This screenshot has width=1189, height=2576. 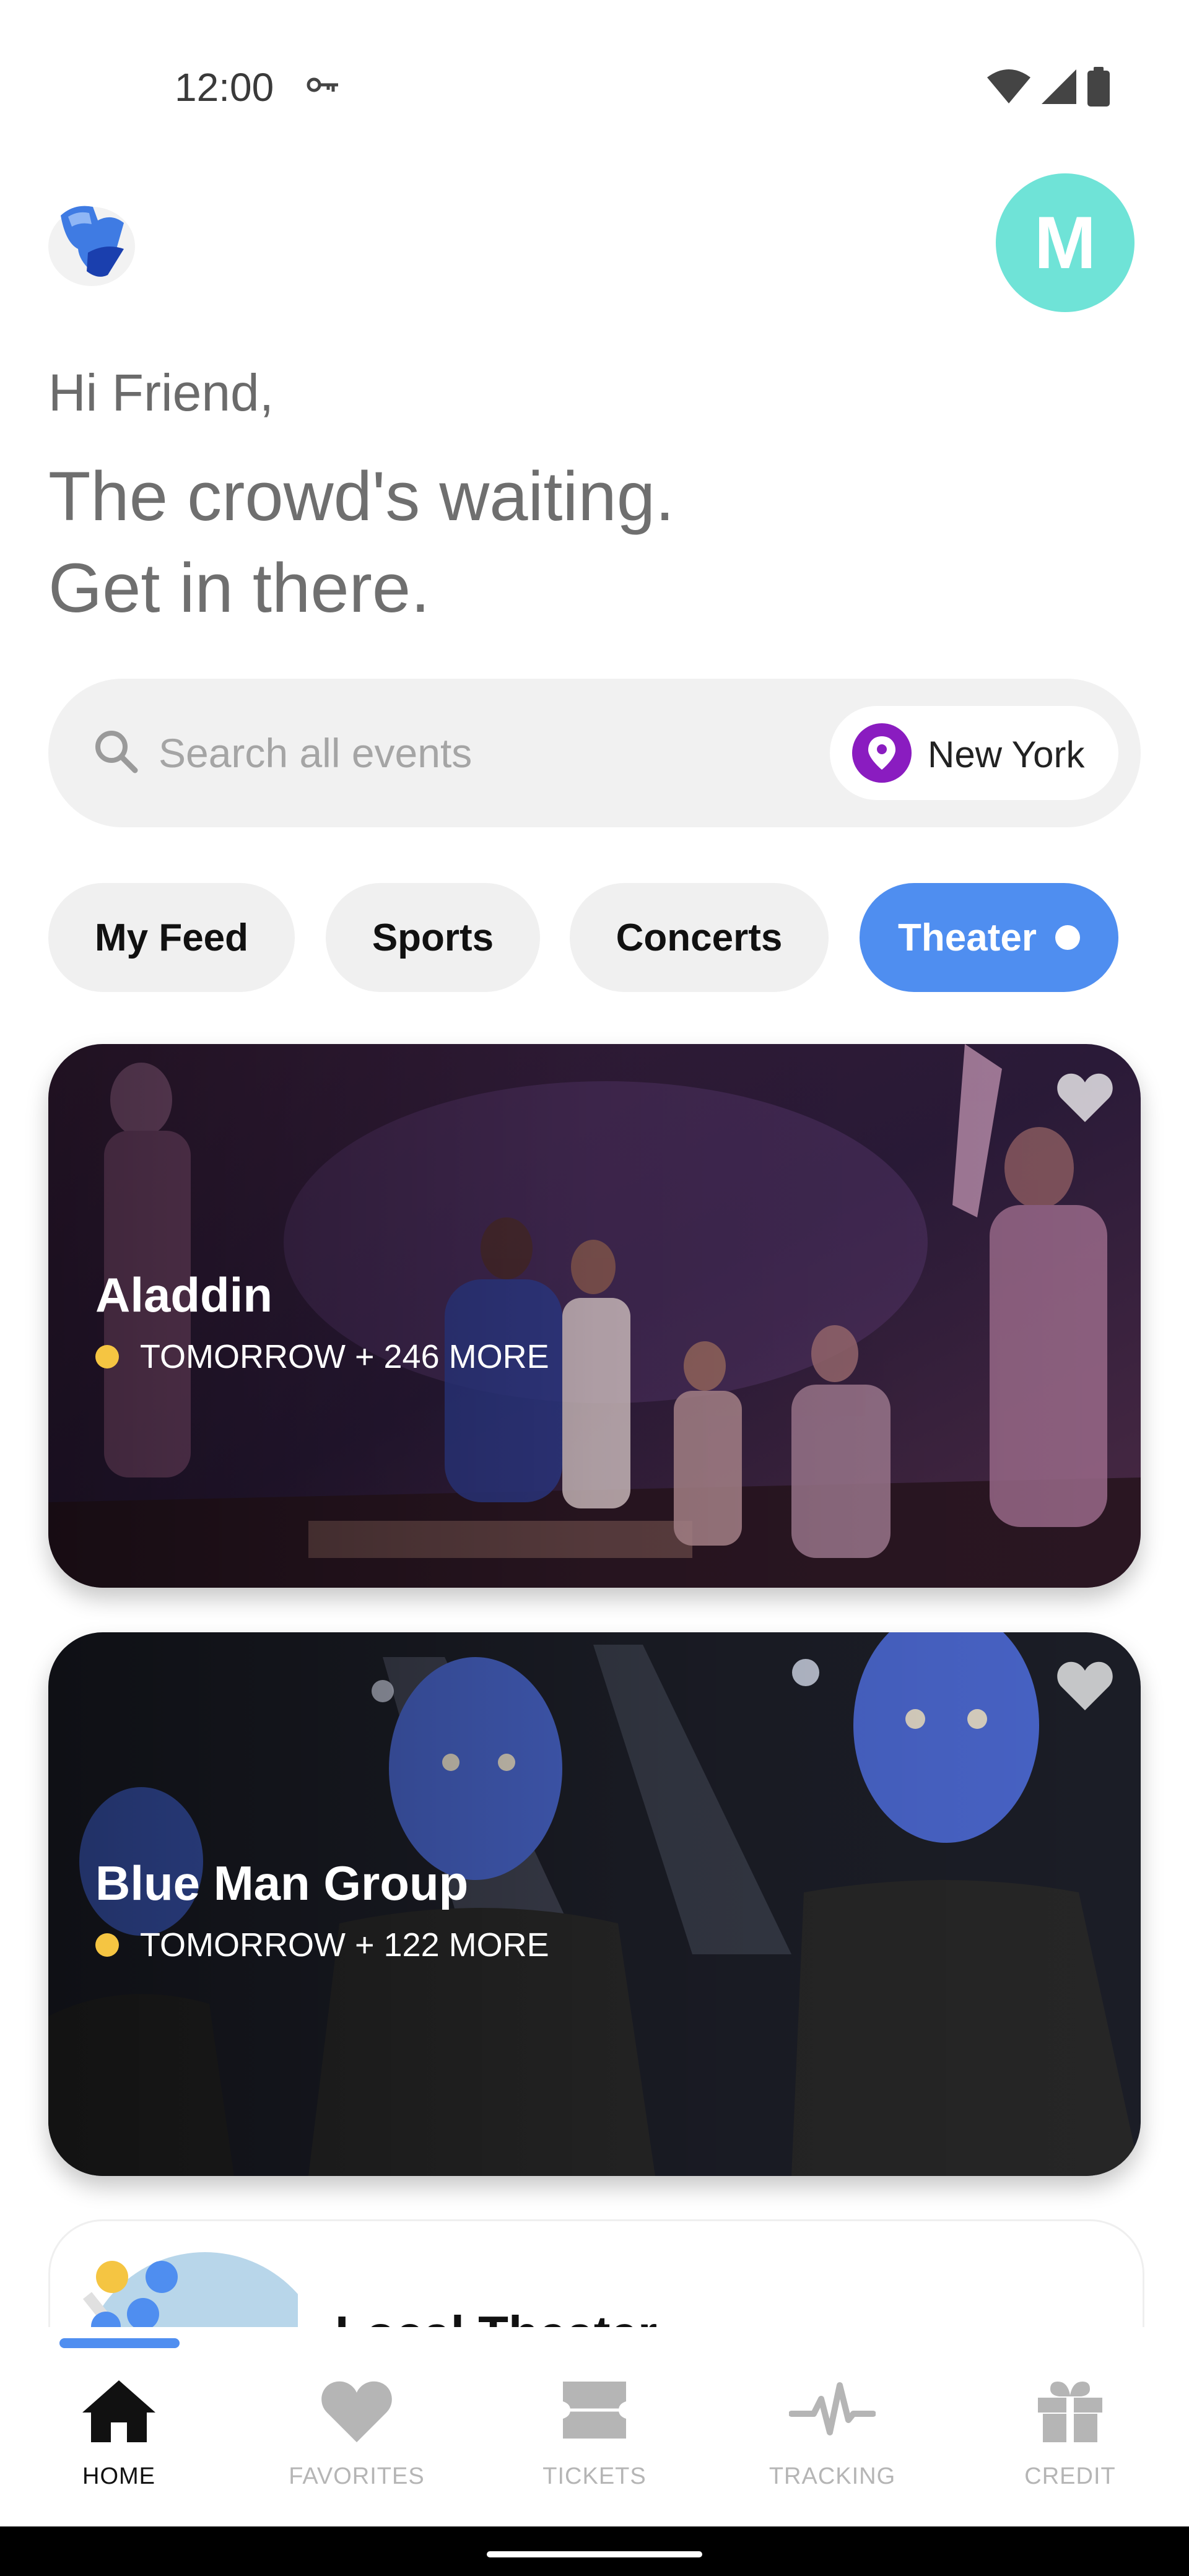 I want to click on greeting-text: Hi Friend,, so click(x=161, y=392).